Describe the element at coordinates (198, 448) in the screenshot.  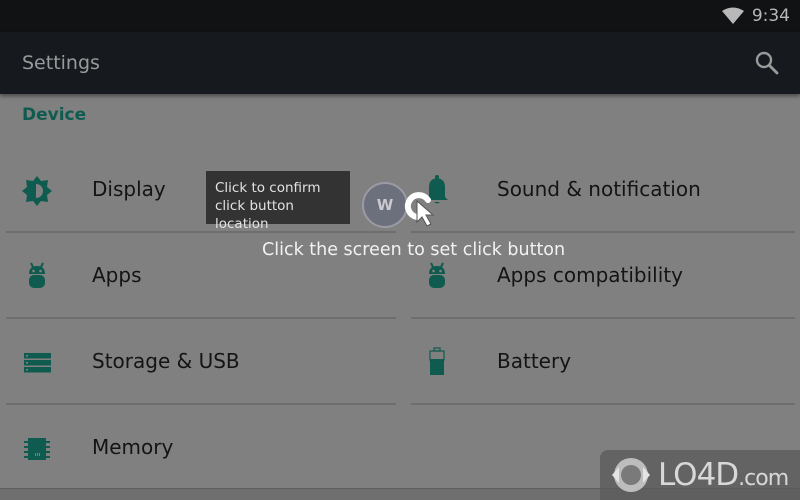
I see `settings-item-memory: Memory` at that location.